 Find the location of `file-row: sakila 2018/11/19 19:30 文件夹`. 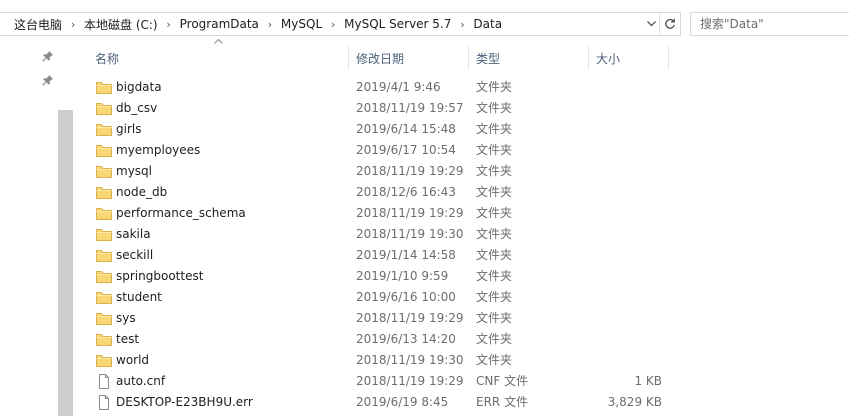

file-row: sakila 2018/11/19 19:30 文件夹 is located at coordinates (459, 234).